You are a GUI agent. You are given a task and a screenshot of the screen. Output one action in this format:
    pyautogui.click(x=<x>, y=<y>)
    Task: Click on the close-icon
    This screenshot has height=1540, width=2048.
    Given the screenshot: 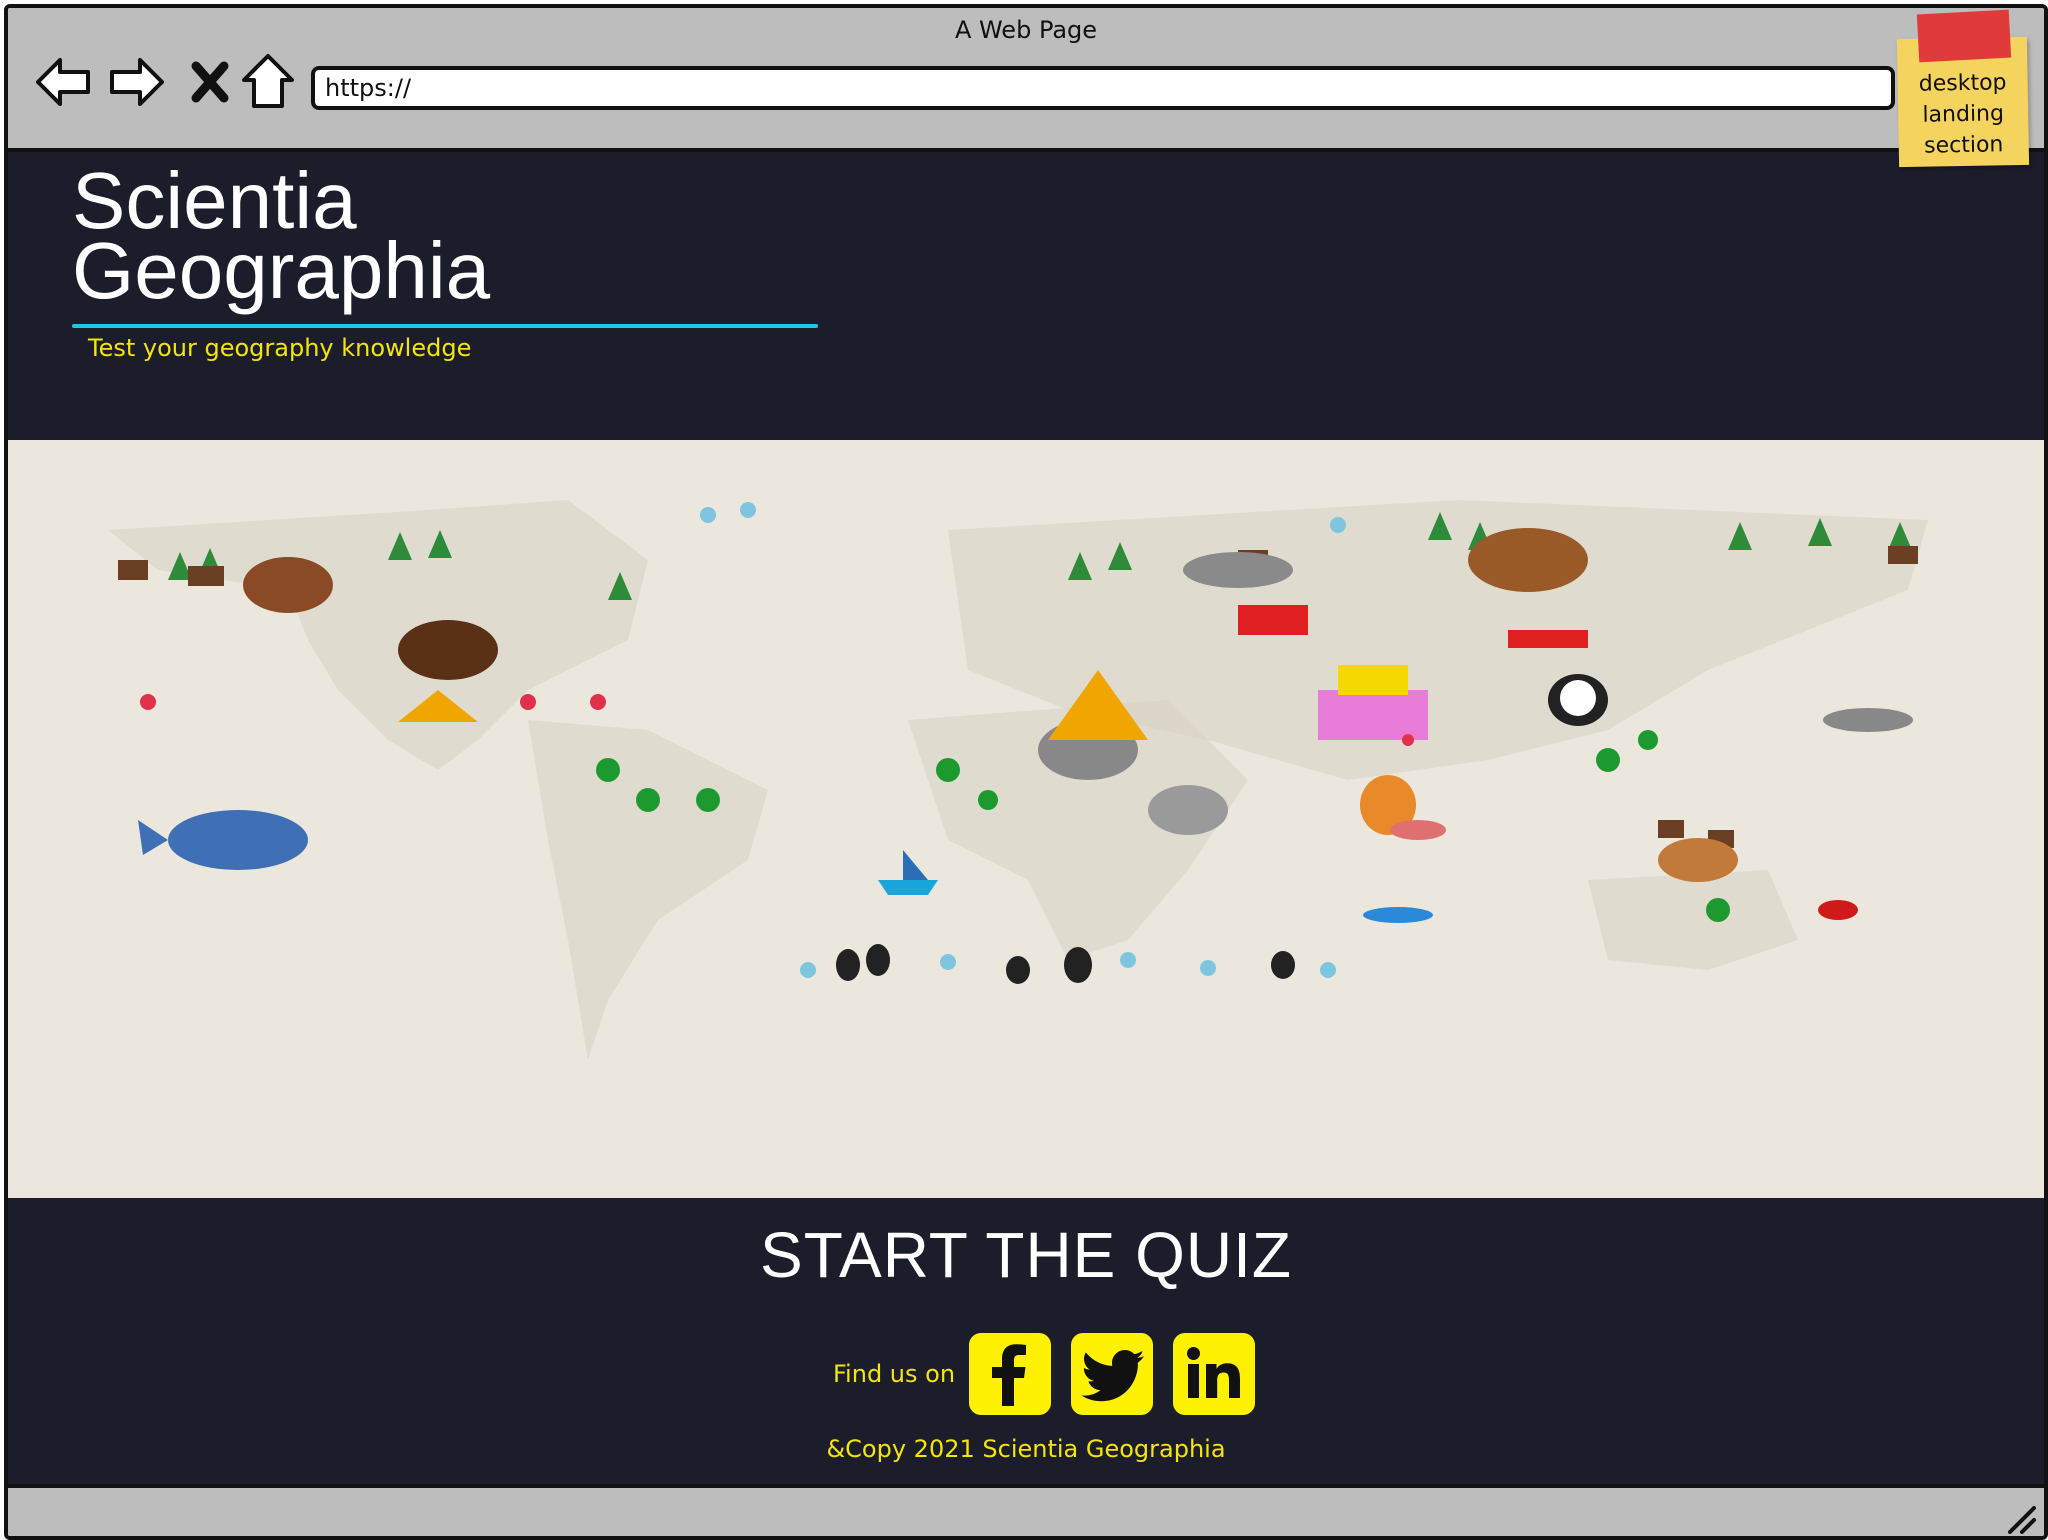 What is the action you would take?
    pyautogui.click(x=210, y=82)
    